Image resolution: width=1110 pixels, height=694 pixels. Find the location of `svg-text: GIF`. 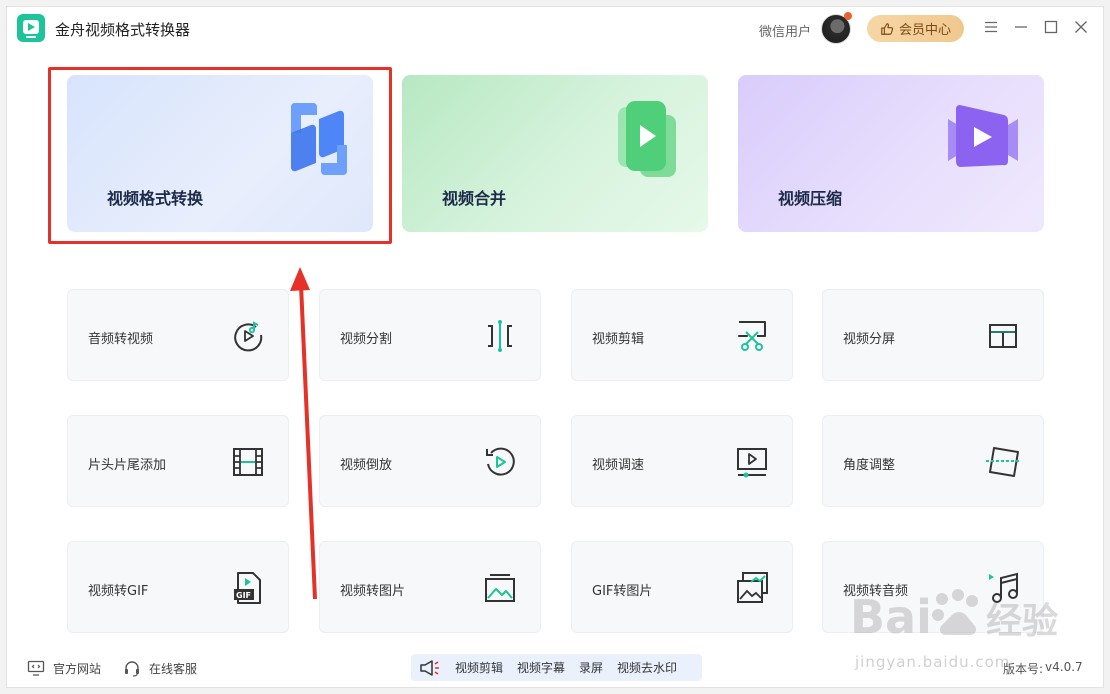

svg-text: GIF is located at coordinates (243, 595).